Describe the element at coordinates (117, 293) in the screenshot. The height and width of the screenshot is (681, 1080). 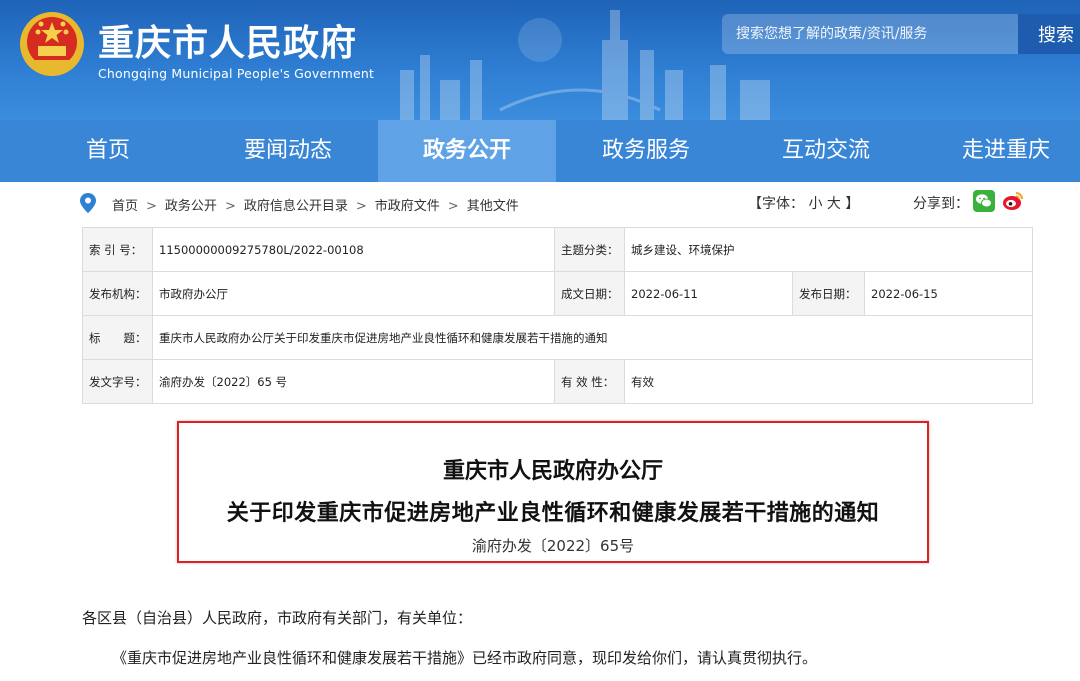
I see `org-label: 发布机构：` at that location.